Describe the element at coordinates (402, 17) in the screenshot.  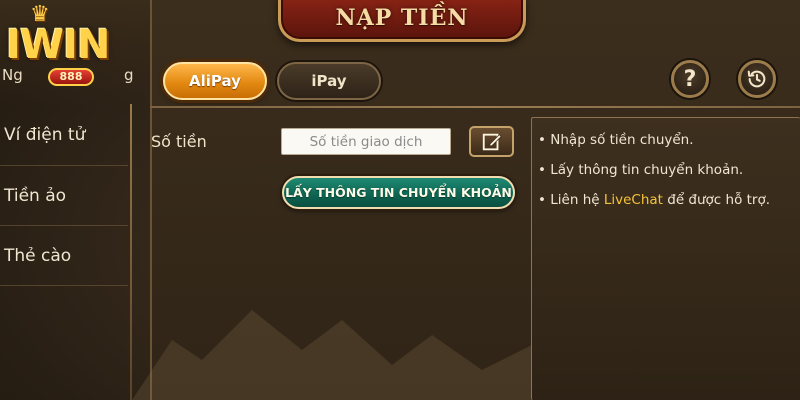
I see `page-title: NẠP TIỀN` at that location.